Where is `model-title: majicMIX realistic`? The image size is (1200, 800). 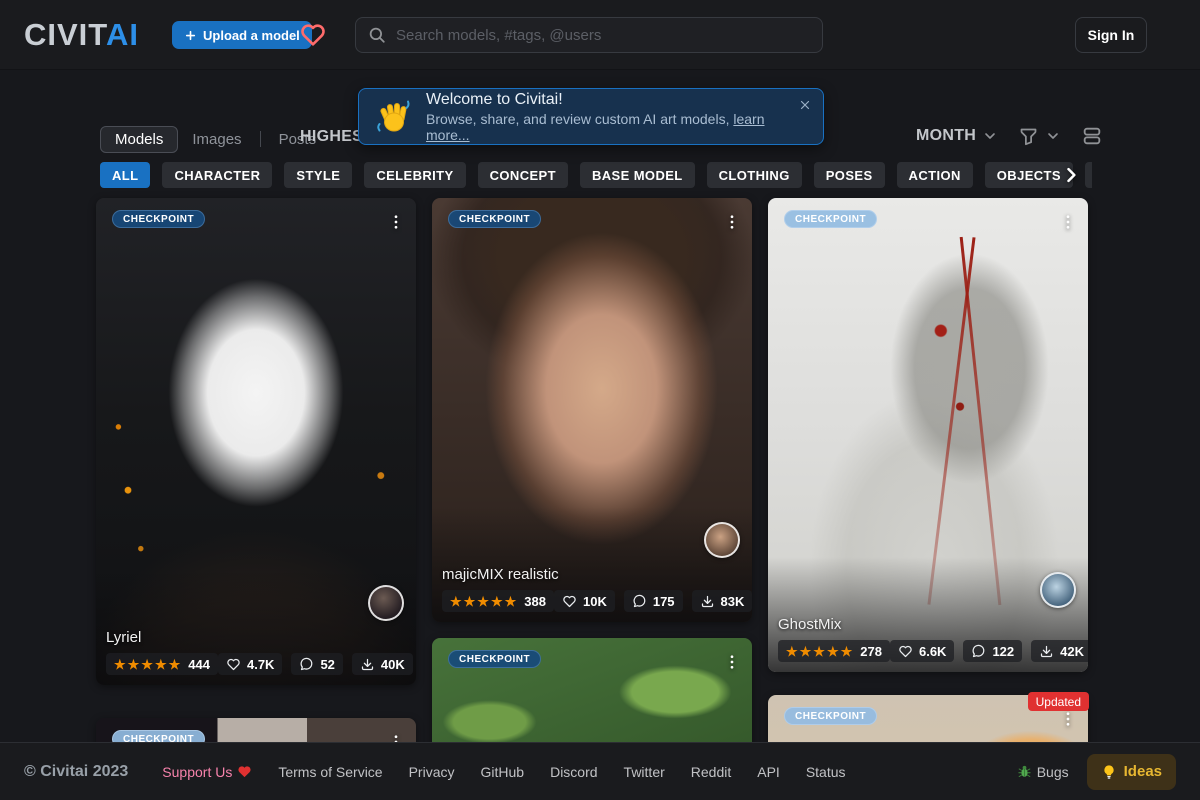
model-title: majicMIX realistic is located at coordinates (500, 574).